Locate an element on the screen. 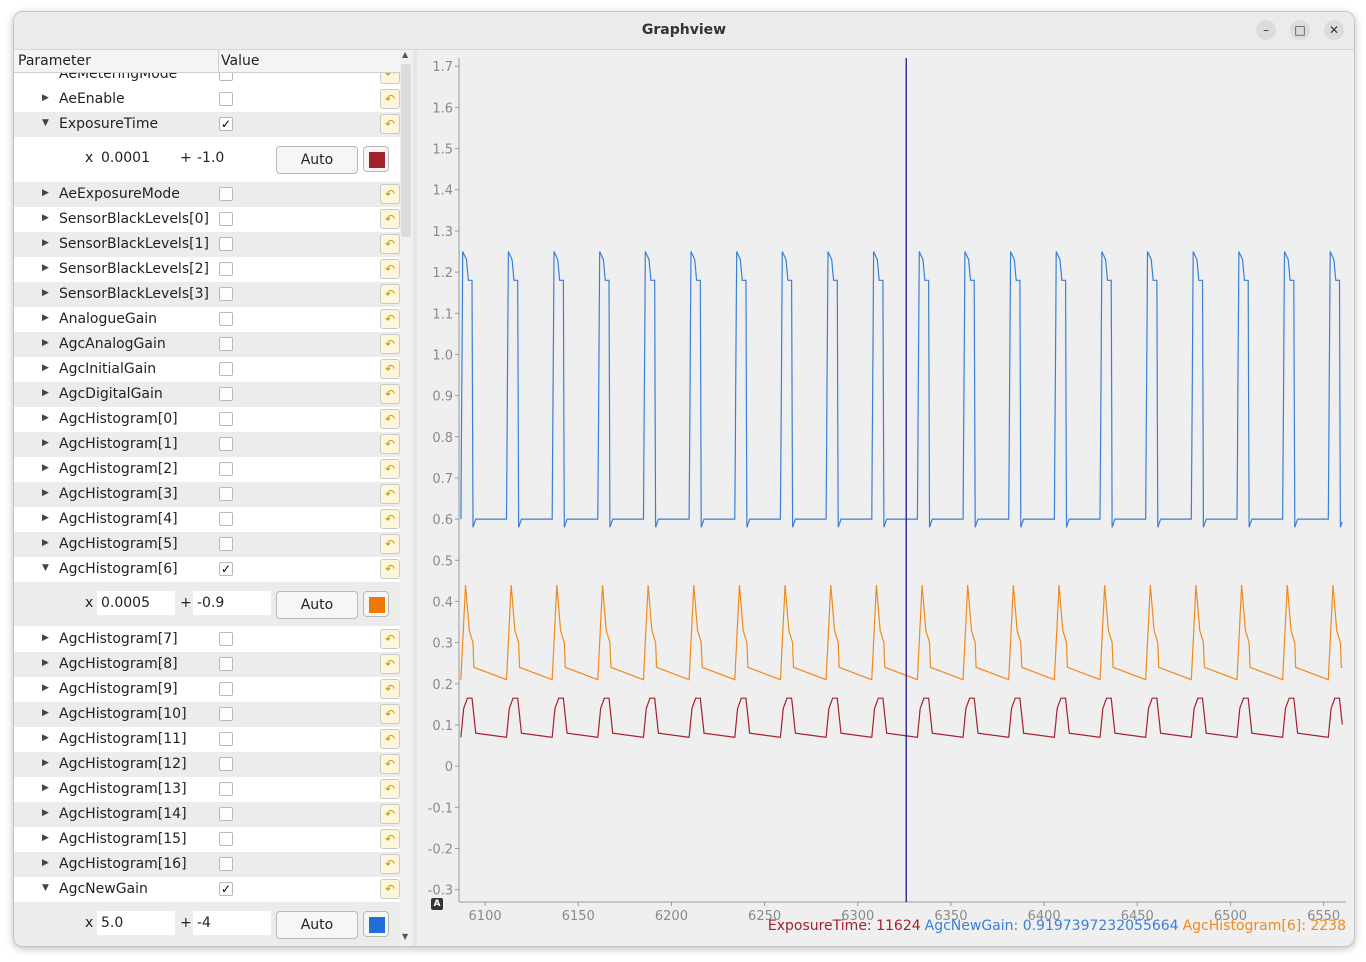 The image size is (1366, 962). list-item: ▶ AeEnable ↶ is located at coordinates (207, 99).